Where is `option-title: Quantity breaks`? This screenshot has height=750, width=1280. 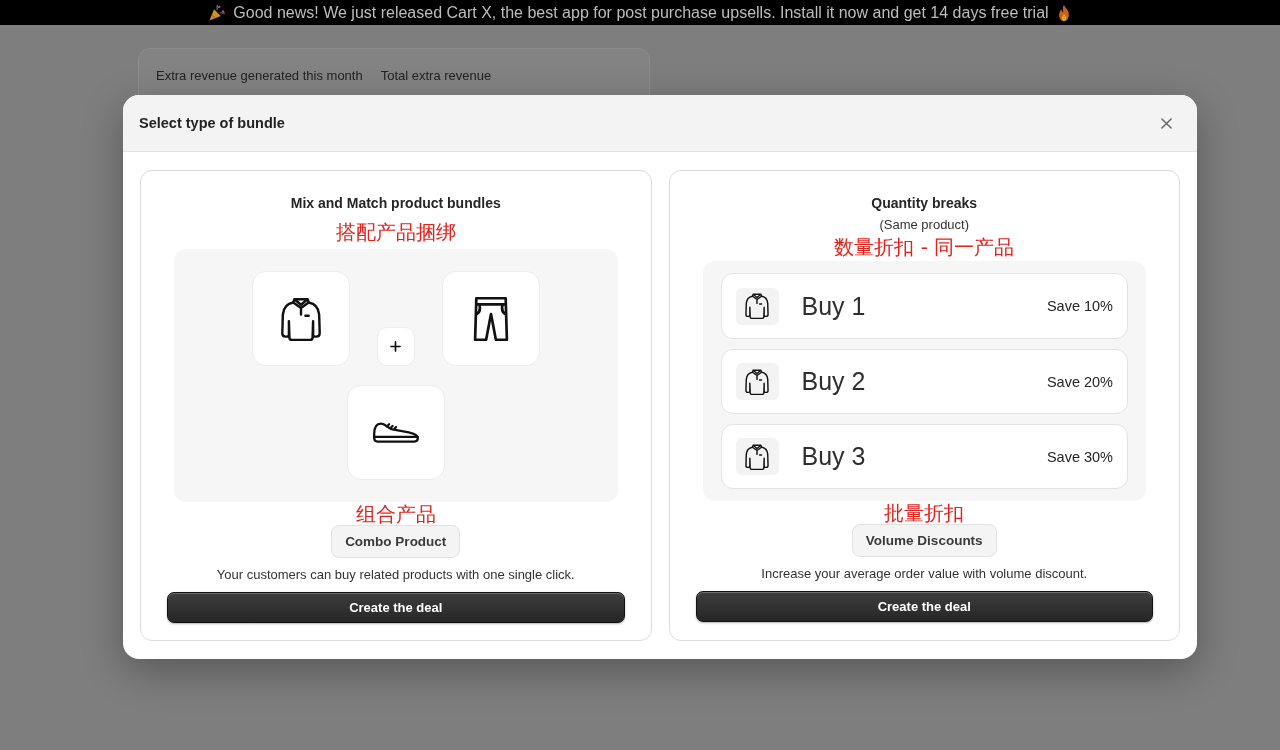 option-title: Quantity breaks is located at coordinates (924, 203).